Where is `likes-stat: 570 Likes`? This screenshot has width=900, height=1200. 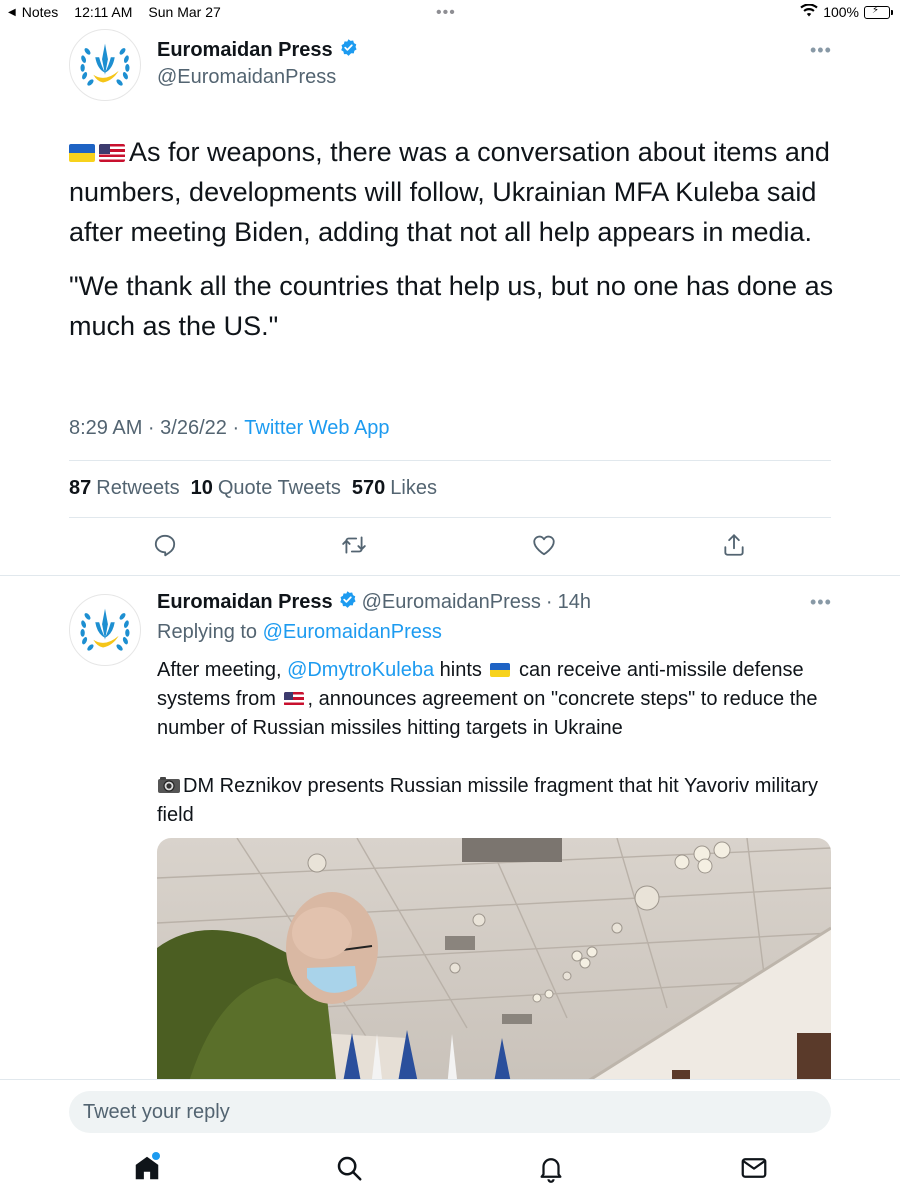
likes-stat: 570 Likes is located at coordinates (394, 488).